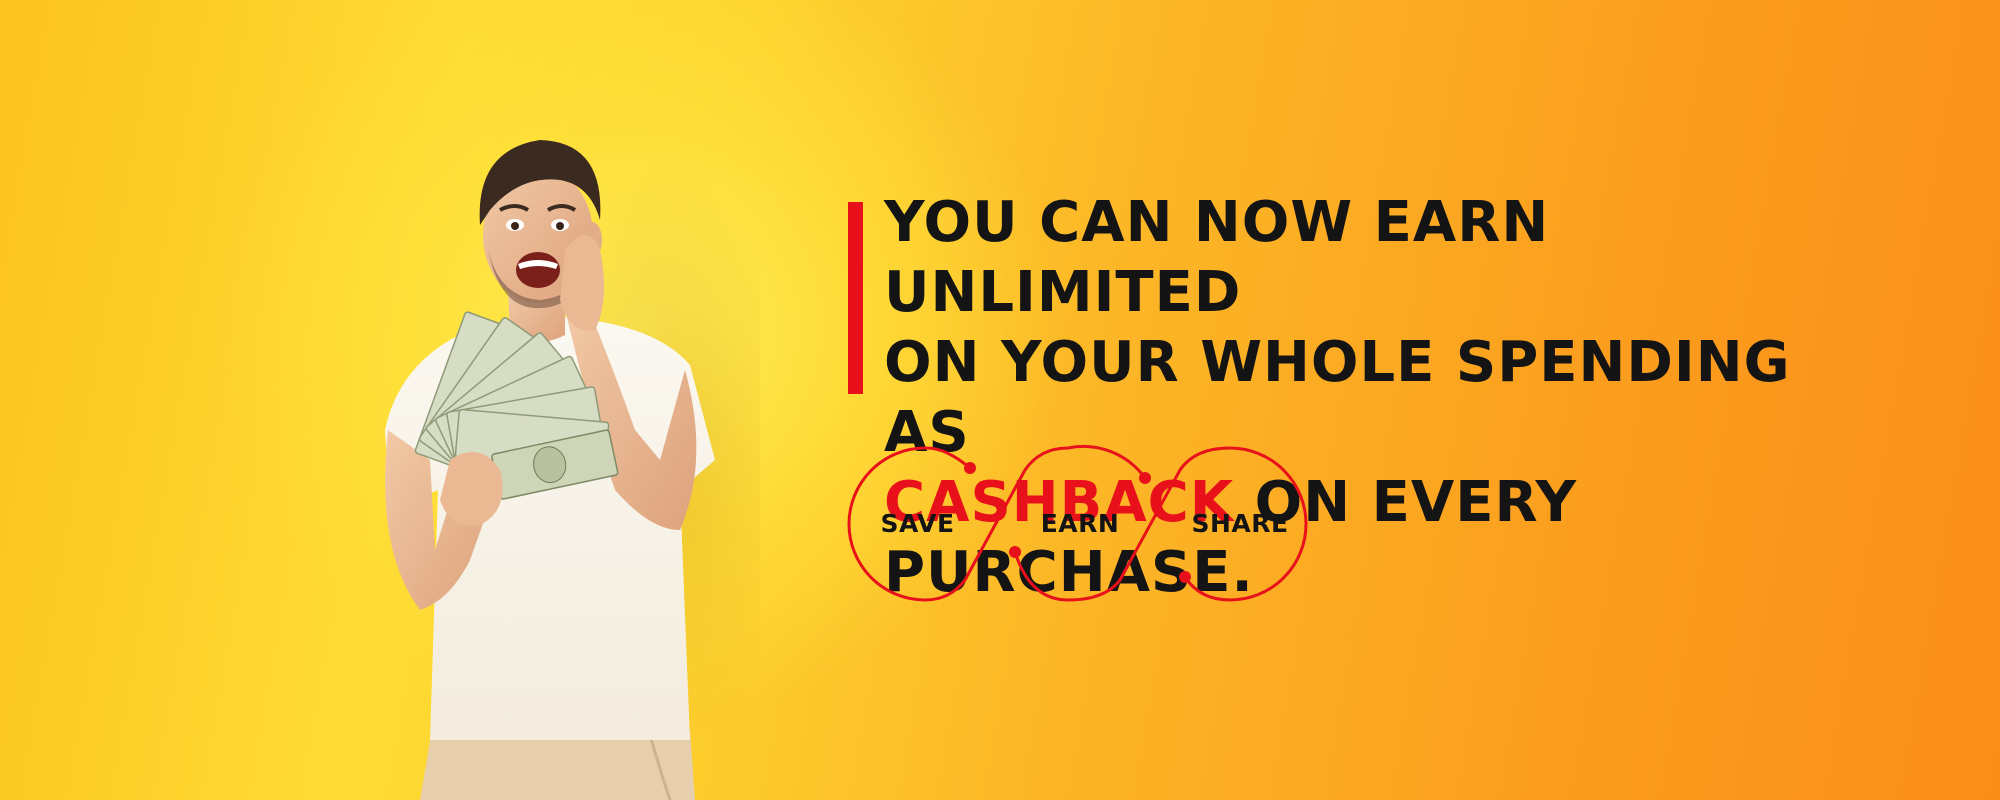 This screenshot has width=2000, height=800. I want to click on step-save-label: SAVE, so click(917, 523).